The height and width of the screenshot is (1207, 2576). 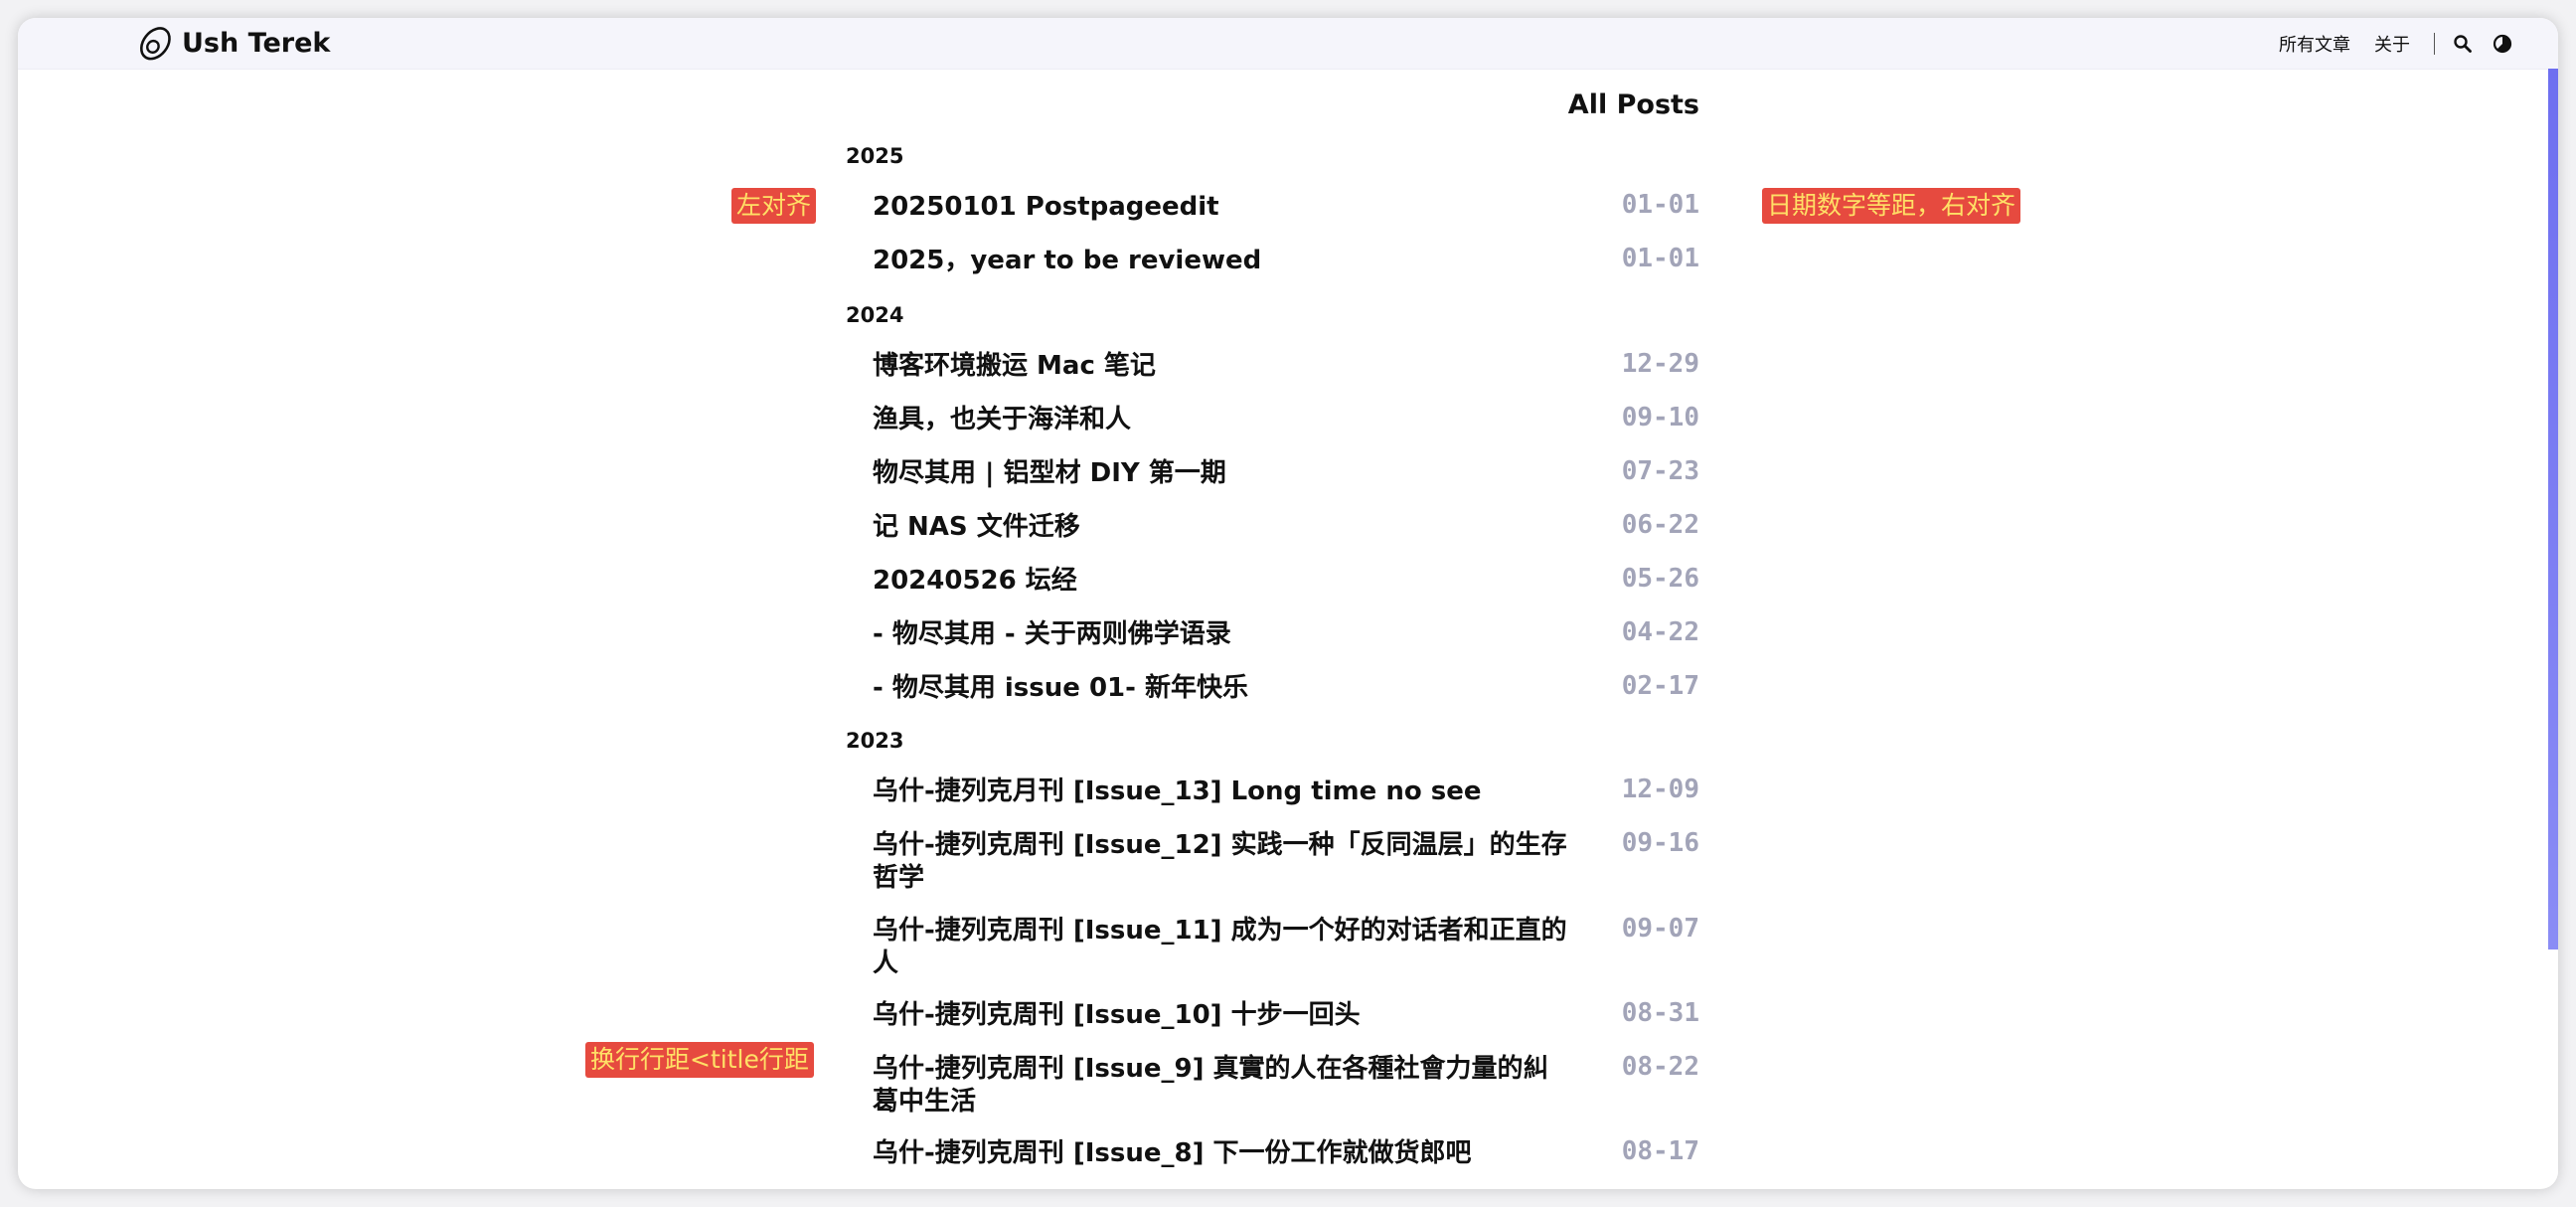 I want to click on annotation-line-spacing: 换行行距<title行距, so click(x=699, y=1060).